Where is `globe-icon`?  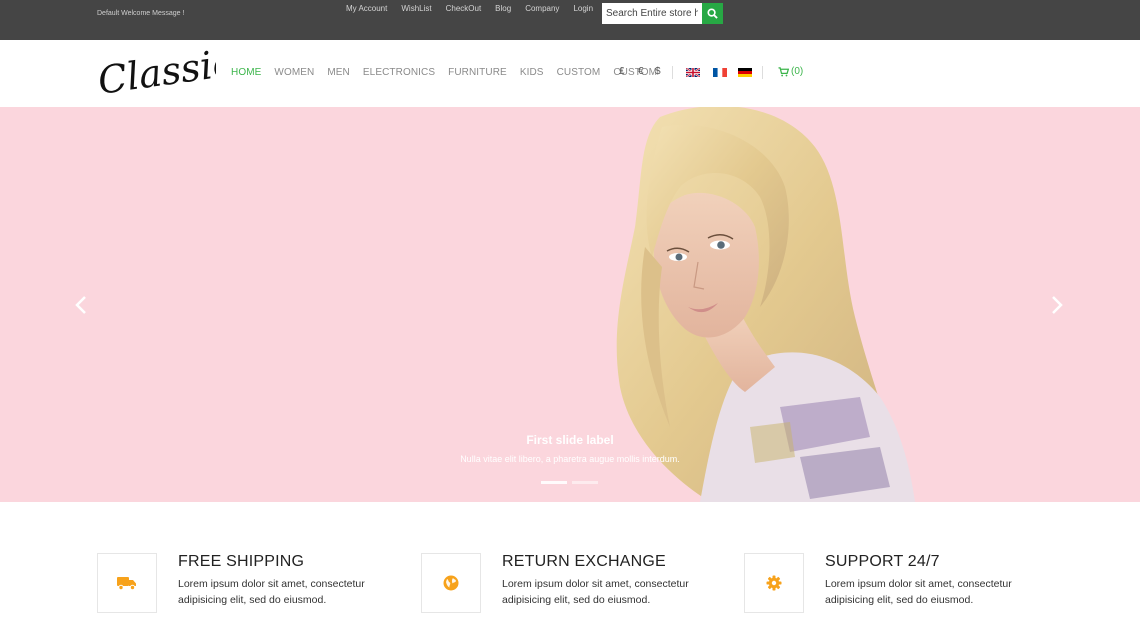
globe-icon is located at coordinates (451, 583).